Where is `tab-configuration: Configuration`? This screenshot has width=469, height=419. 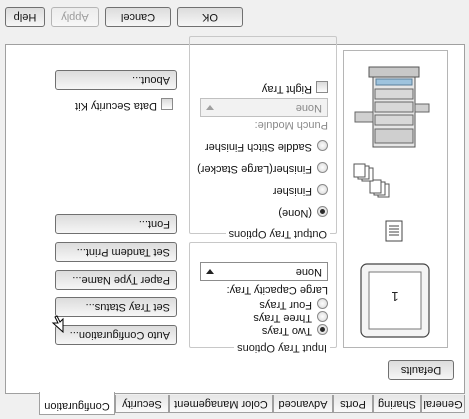
tab-configuration: Configuration is located at coordinates (77, 403).